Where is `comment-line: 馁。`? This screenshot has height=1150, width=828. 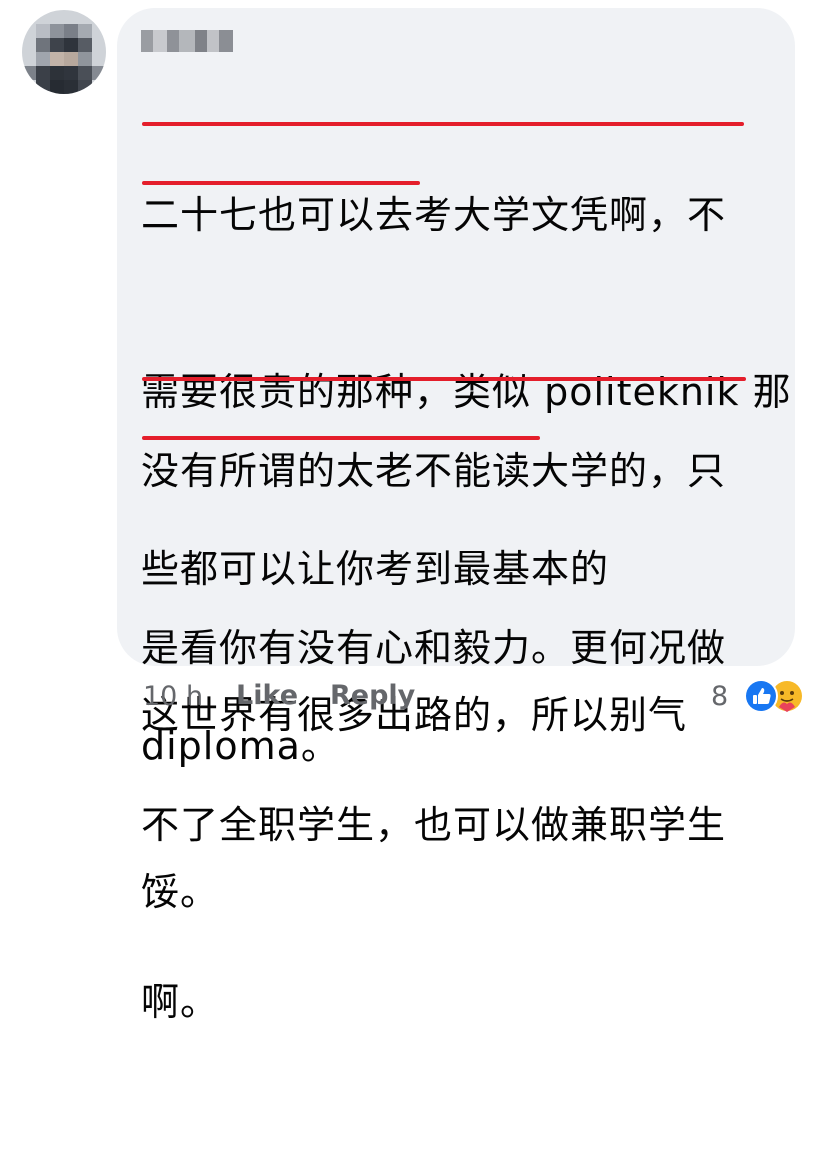 comment-line: 馁。 is located at coordinates (180, 892).